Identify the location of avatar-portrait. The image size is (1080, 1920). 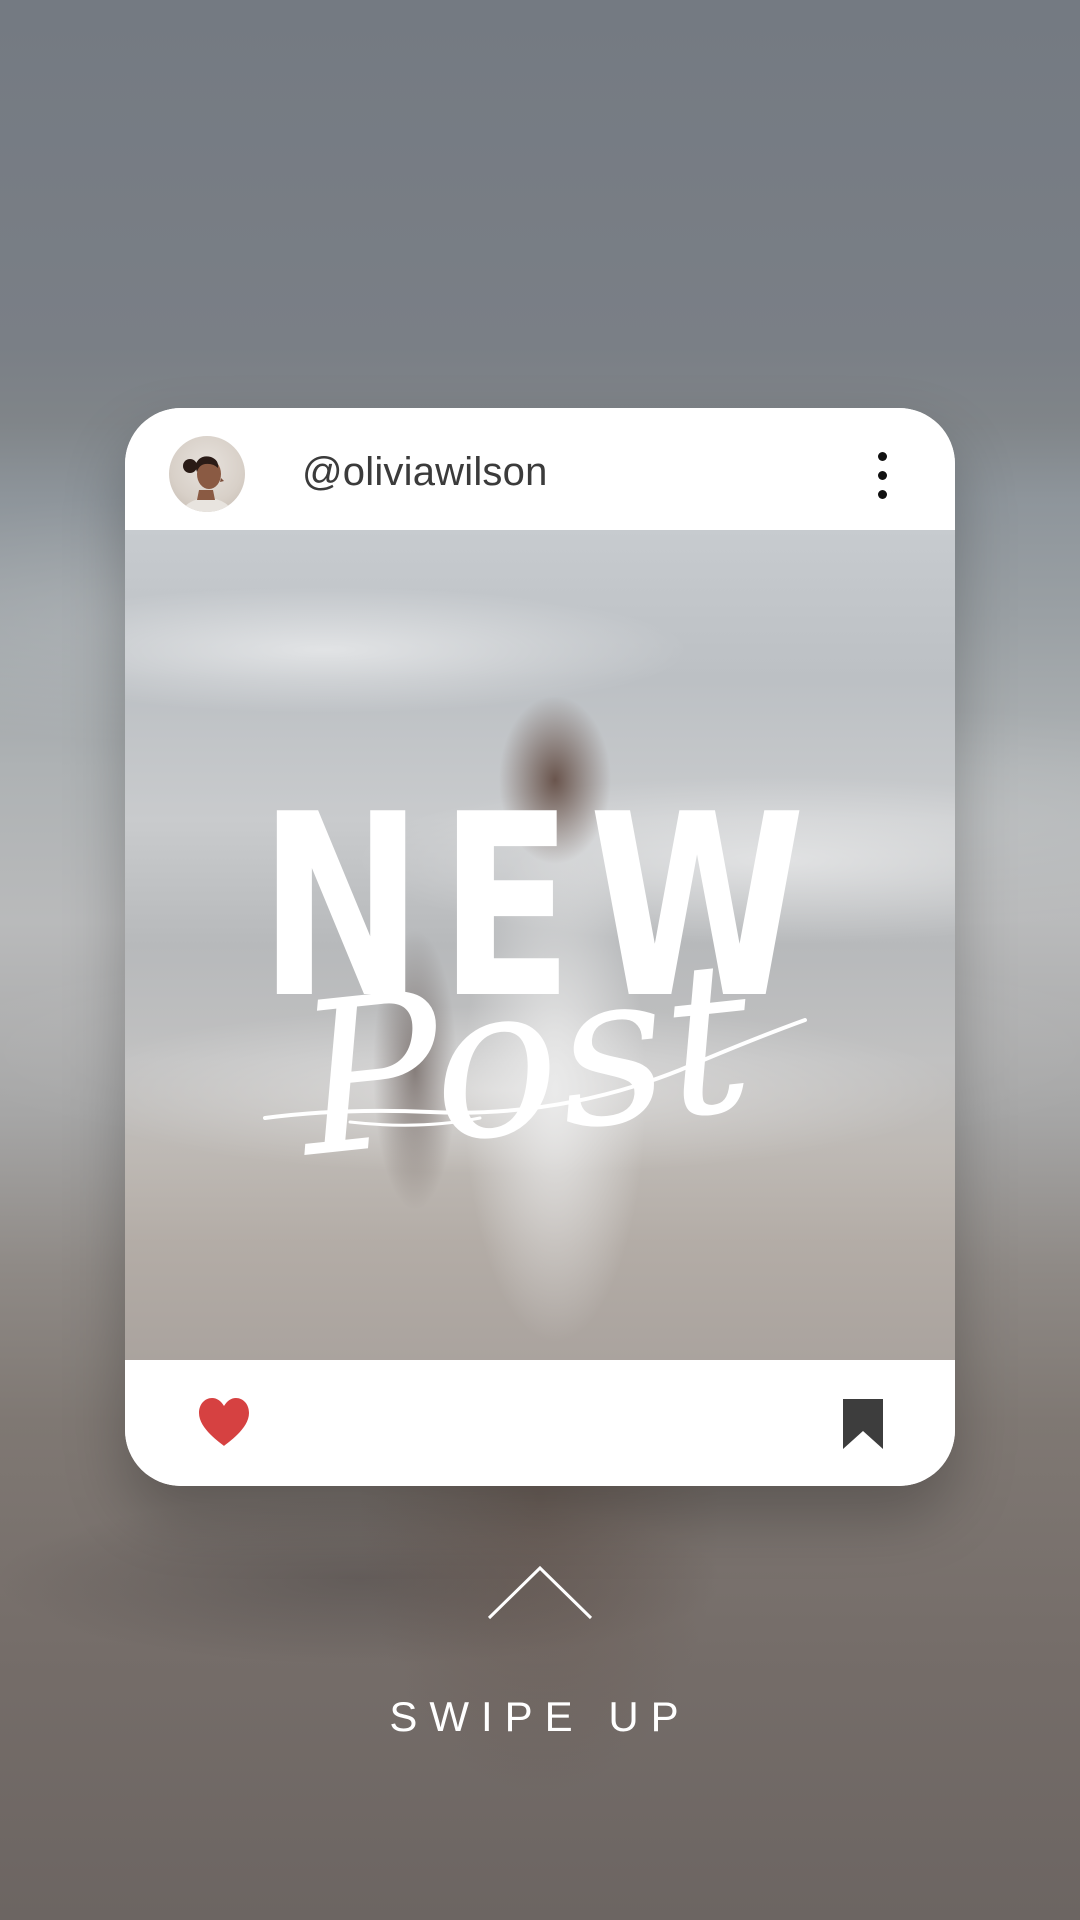
(207, 484).